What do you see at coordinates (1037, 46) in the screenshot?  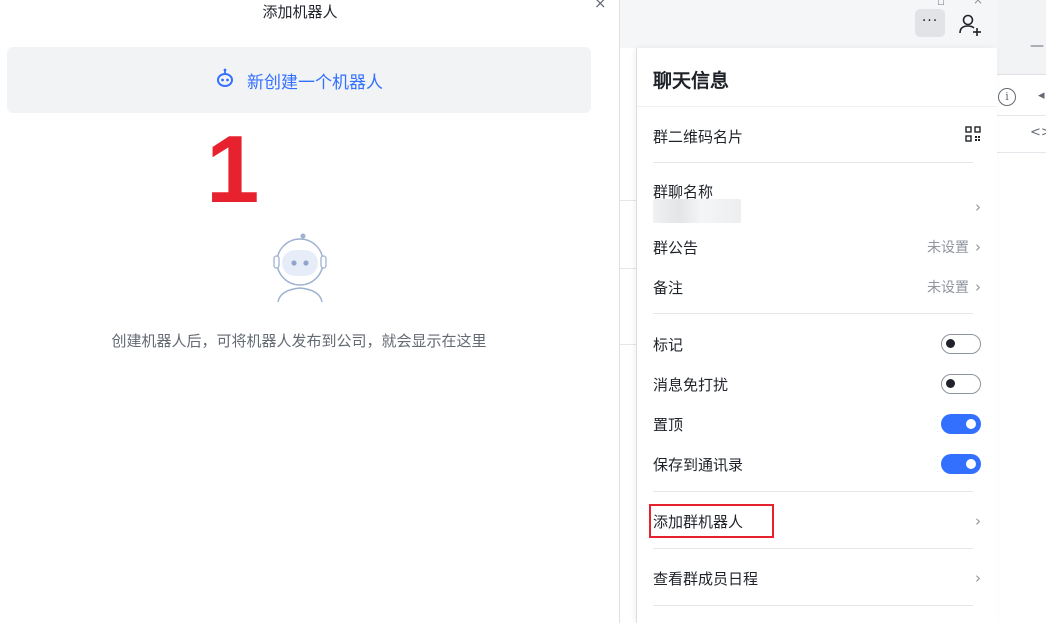 I see `minimize-icon: —` at bounding box center [1037, 46].